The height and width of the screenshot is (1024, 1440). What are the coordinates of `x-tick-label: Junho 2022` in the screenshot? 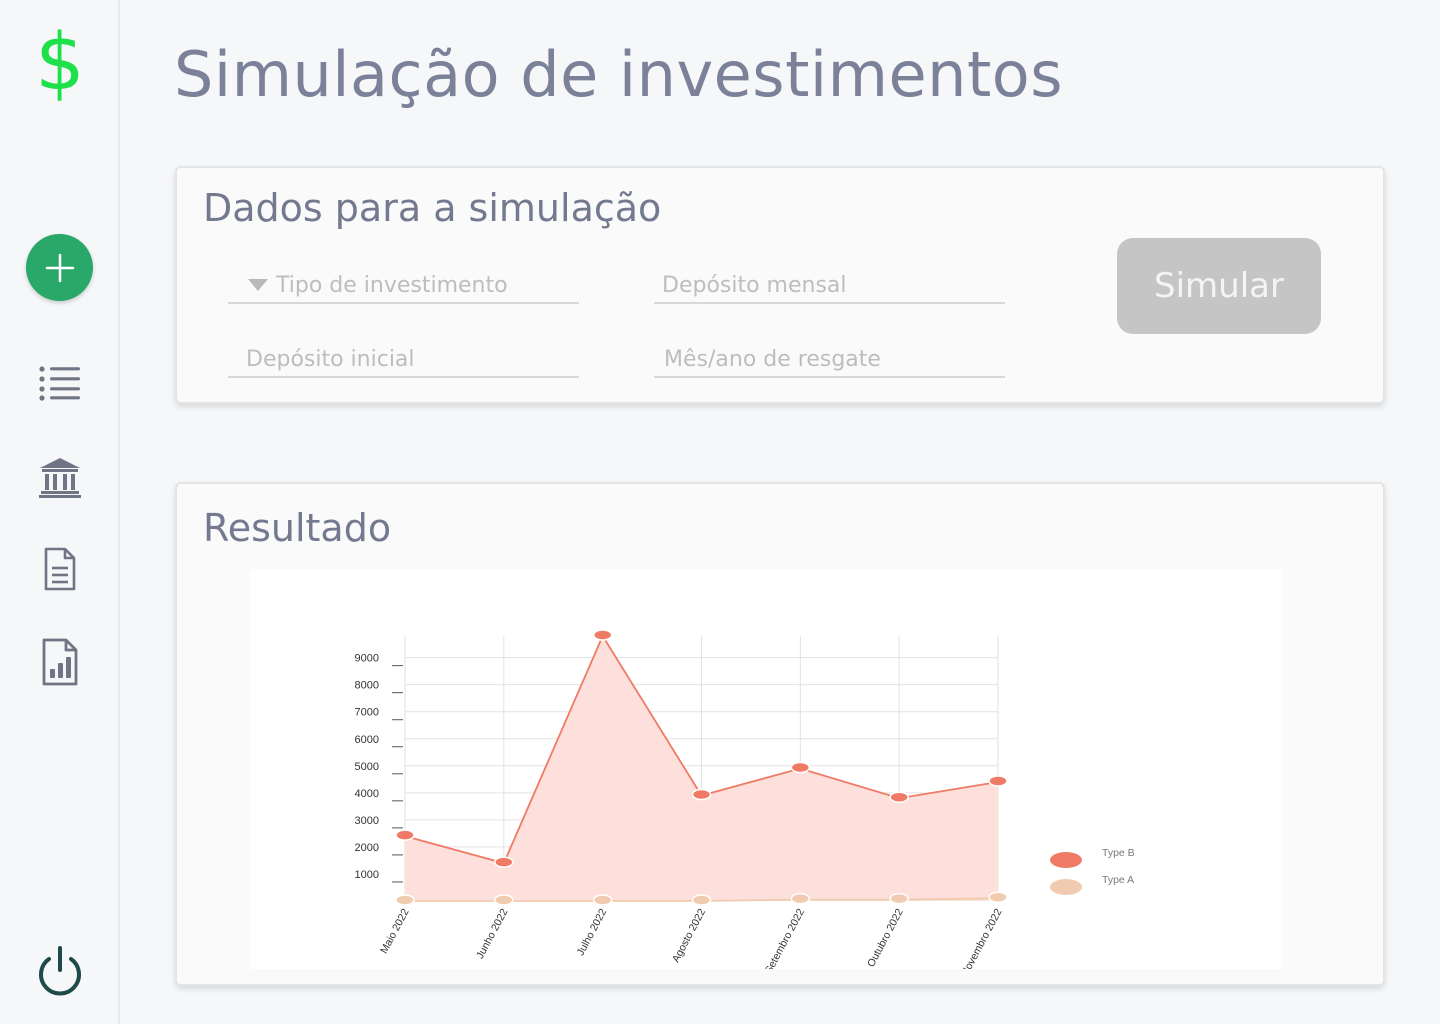 It's located at (492, 934).